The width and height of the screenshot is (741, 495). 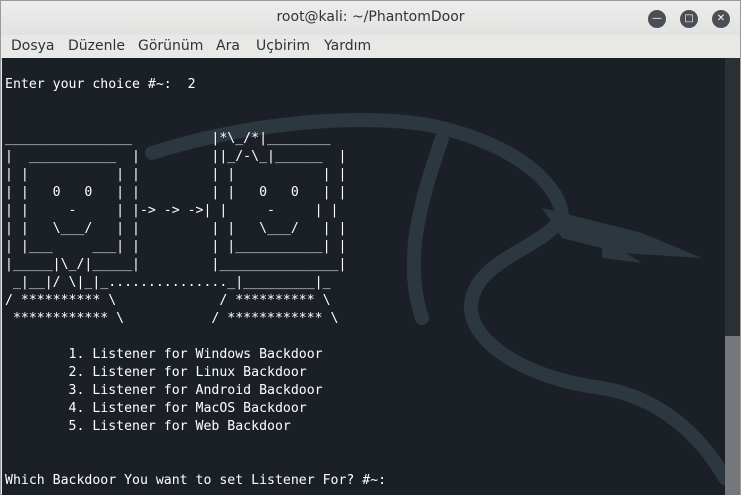 What do you see at coordinates (156, 408) in the screenshot?
I see `terminal-line: 4. Listener for MacOS Backdoor` at bounding box center [156, 408].